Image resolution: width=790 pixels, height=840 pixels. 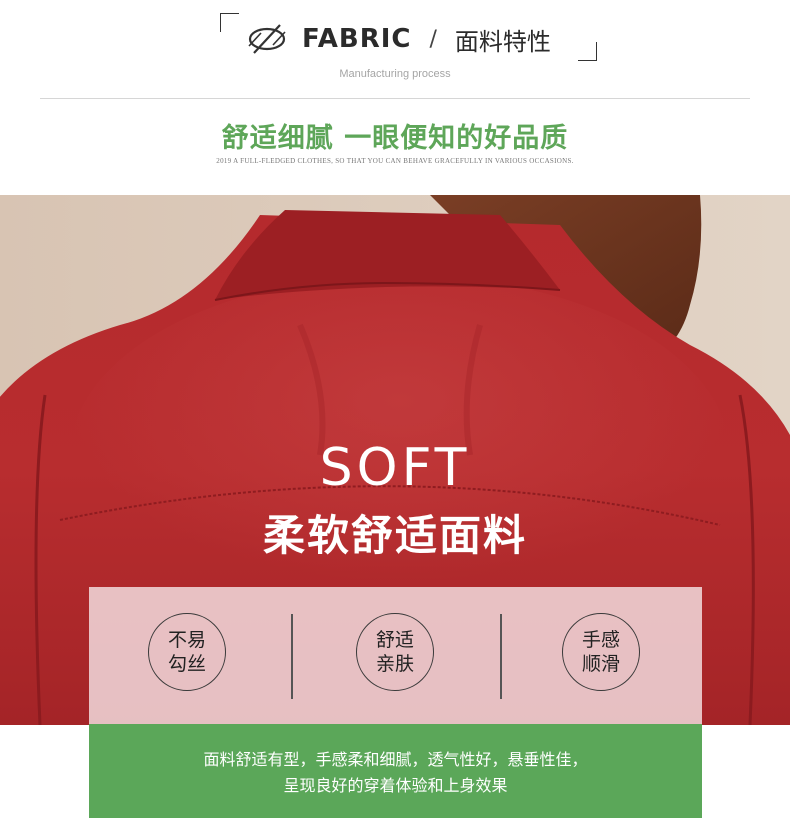 What do you see at coordinates (267, 39) in the screenshot?
I see `no-tear-fabric-icon` at bounding box center [267, 39].